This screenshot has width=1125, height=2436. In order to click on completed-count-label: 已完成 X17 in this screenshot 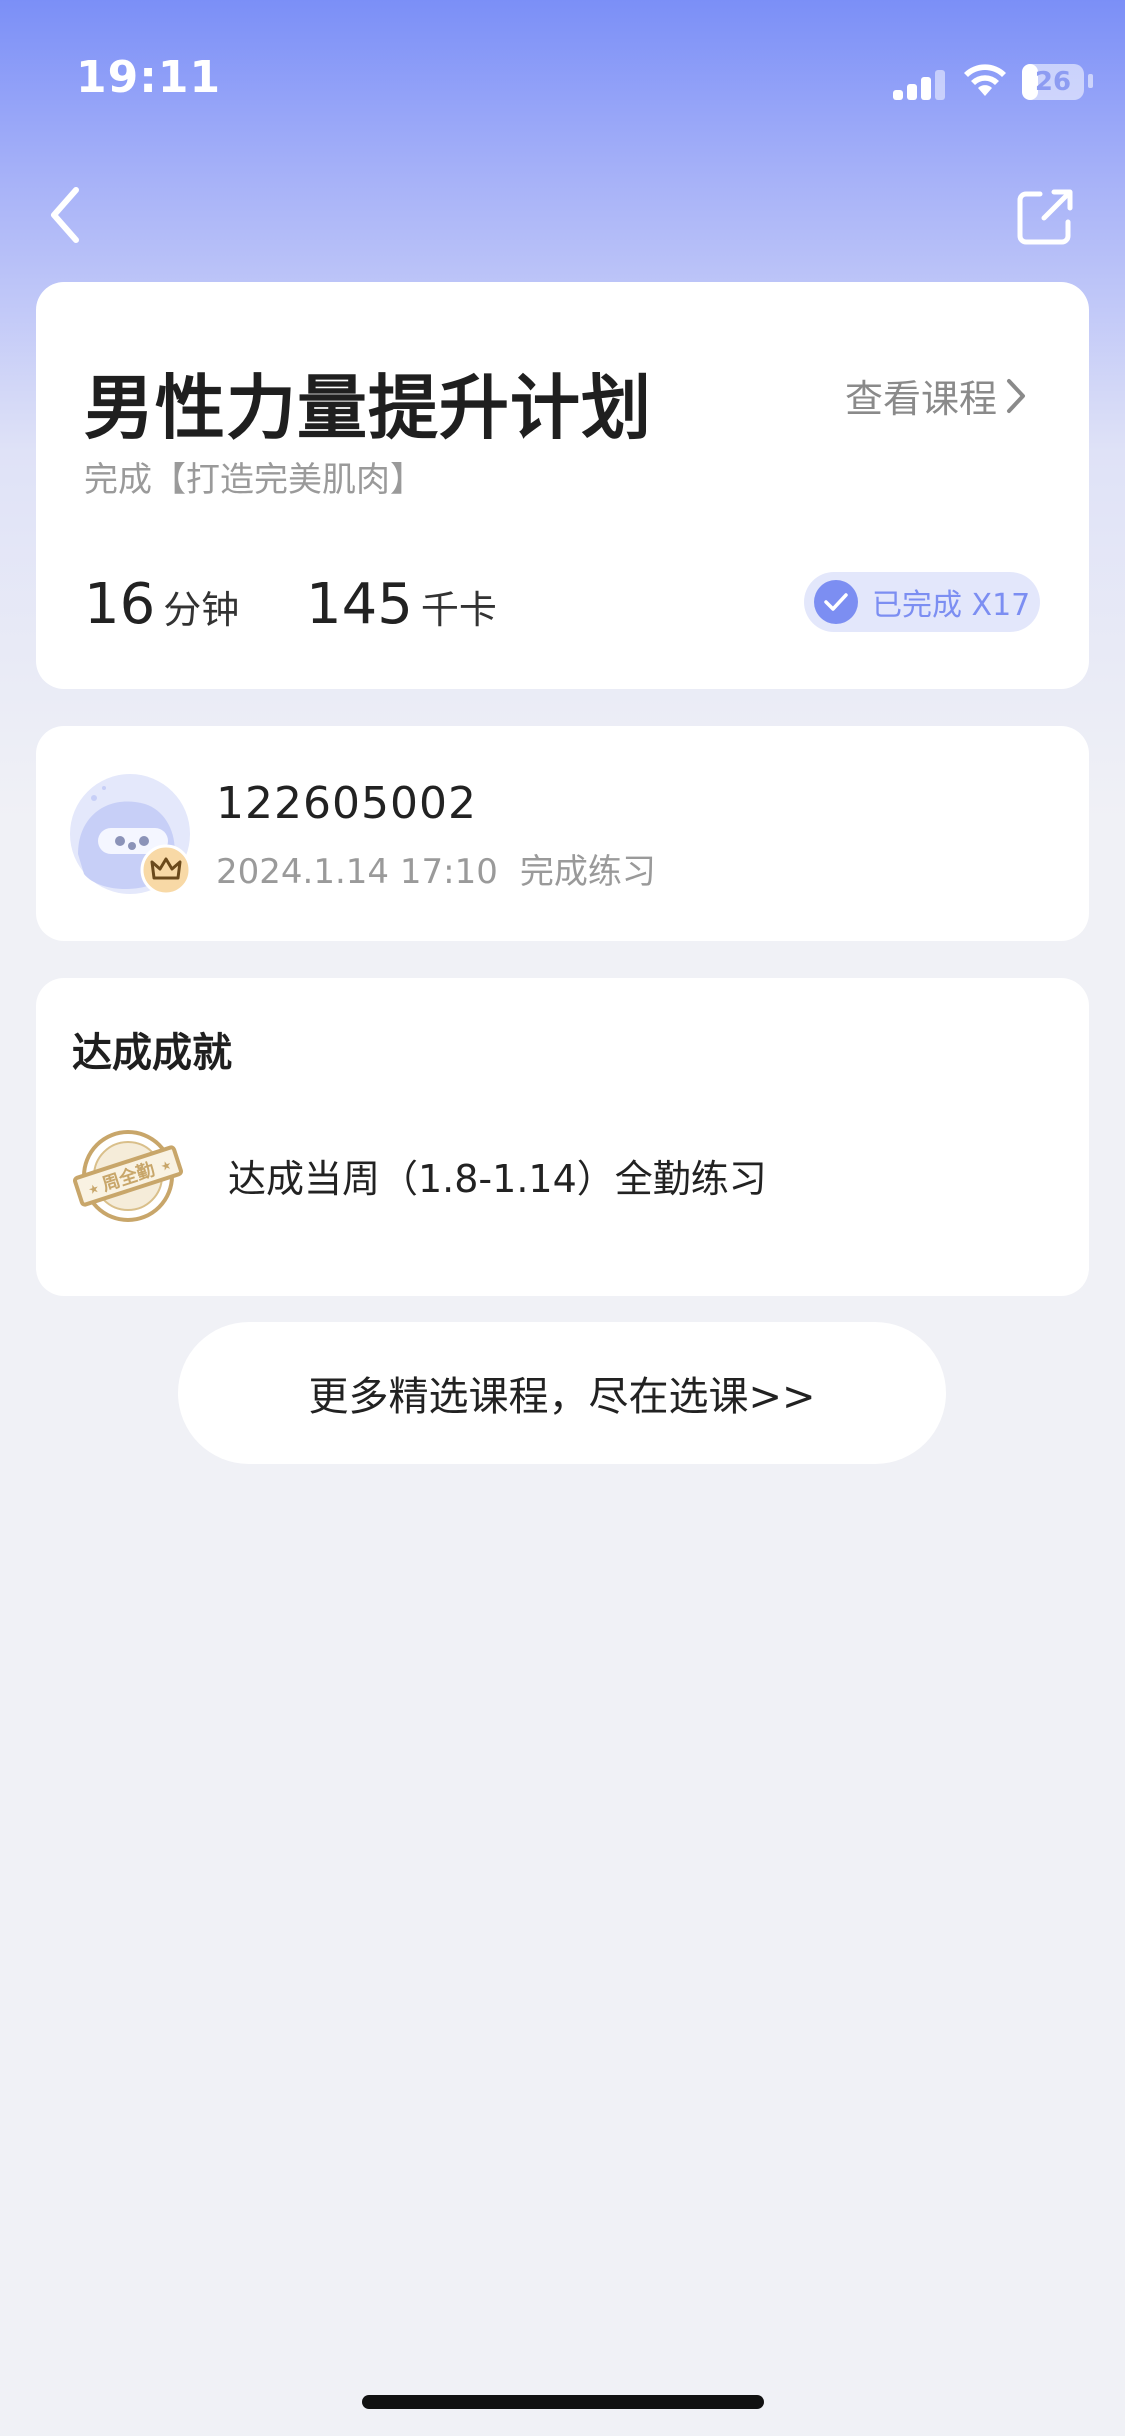, I will do `click(951, 605)`.